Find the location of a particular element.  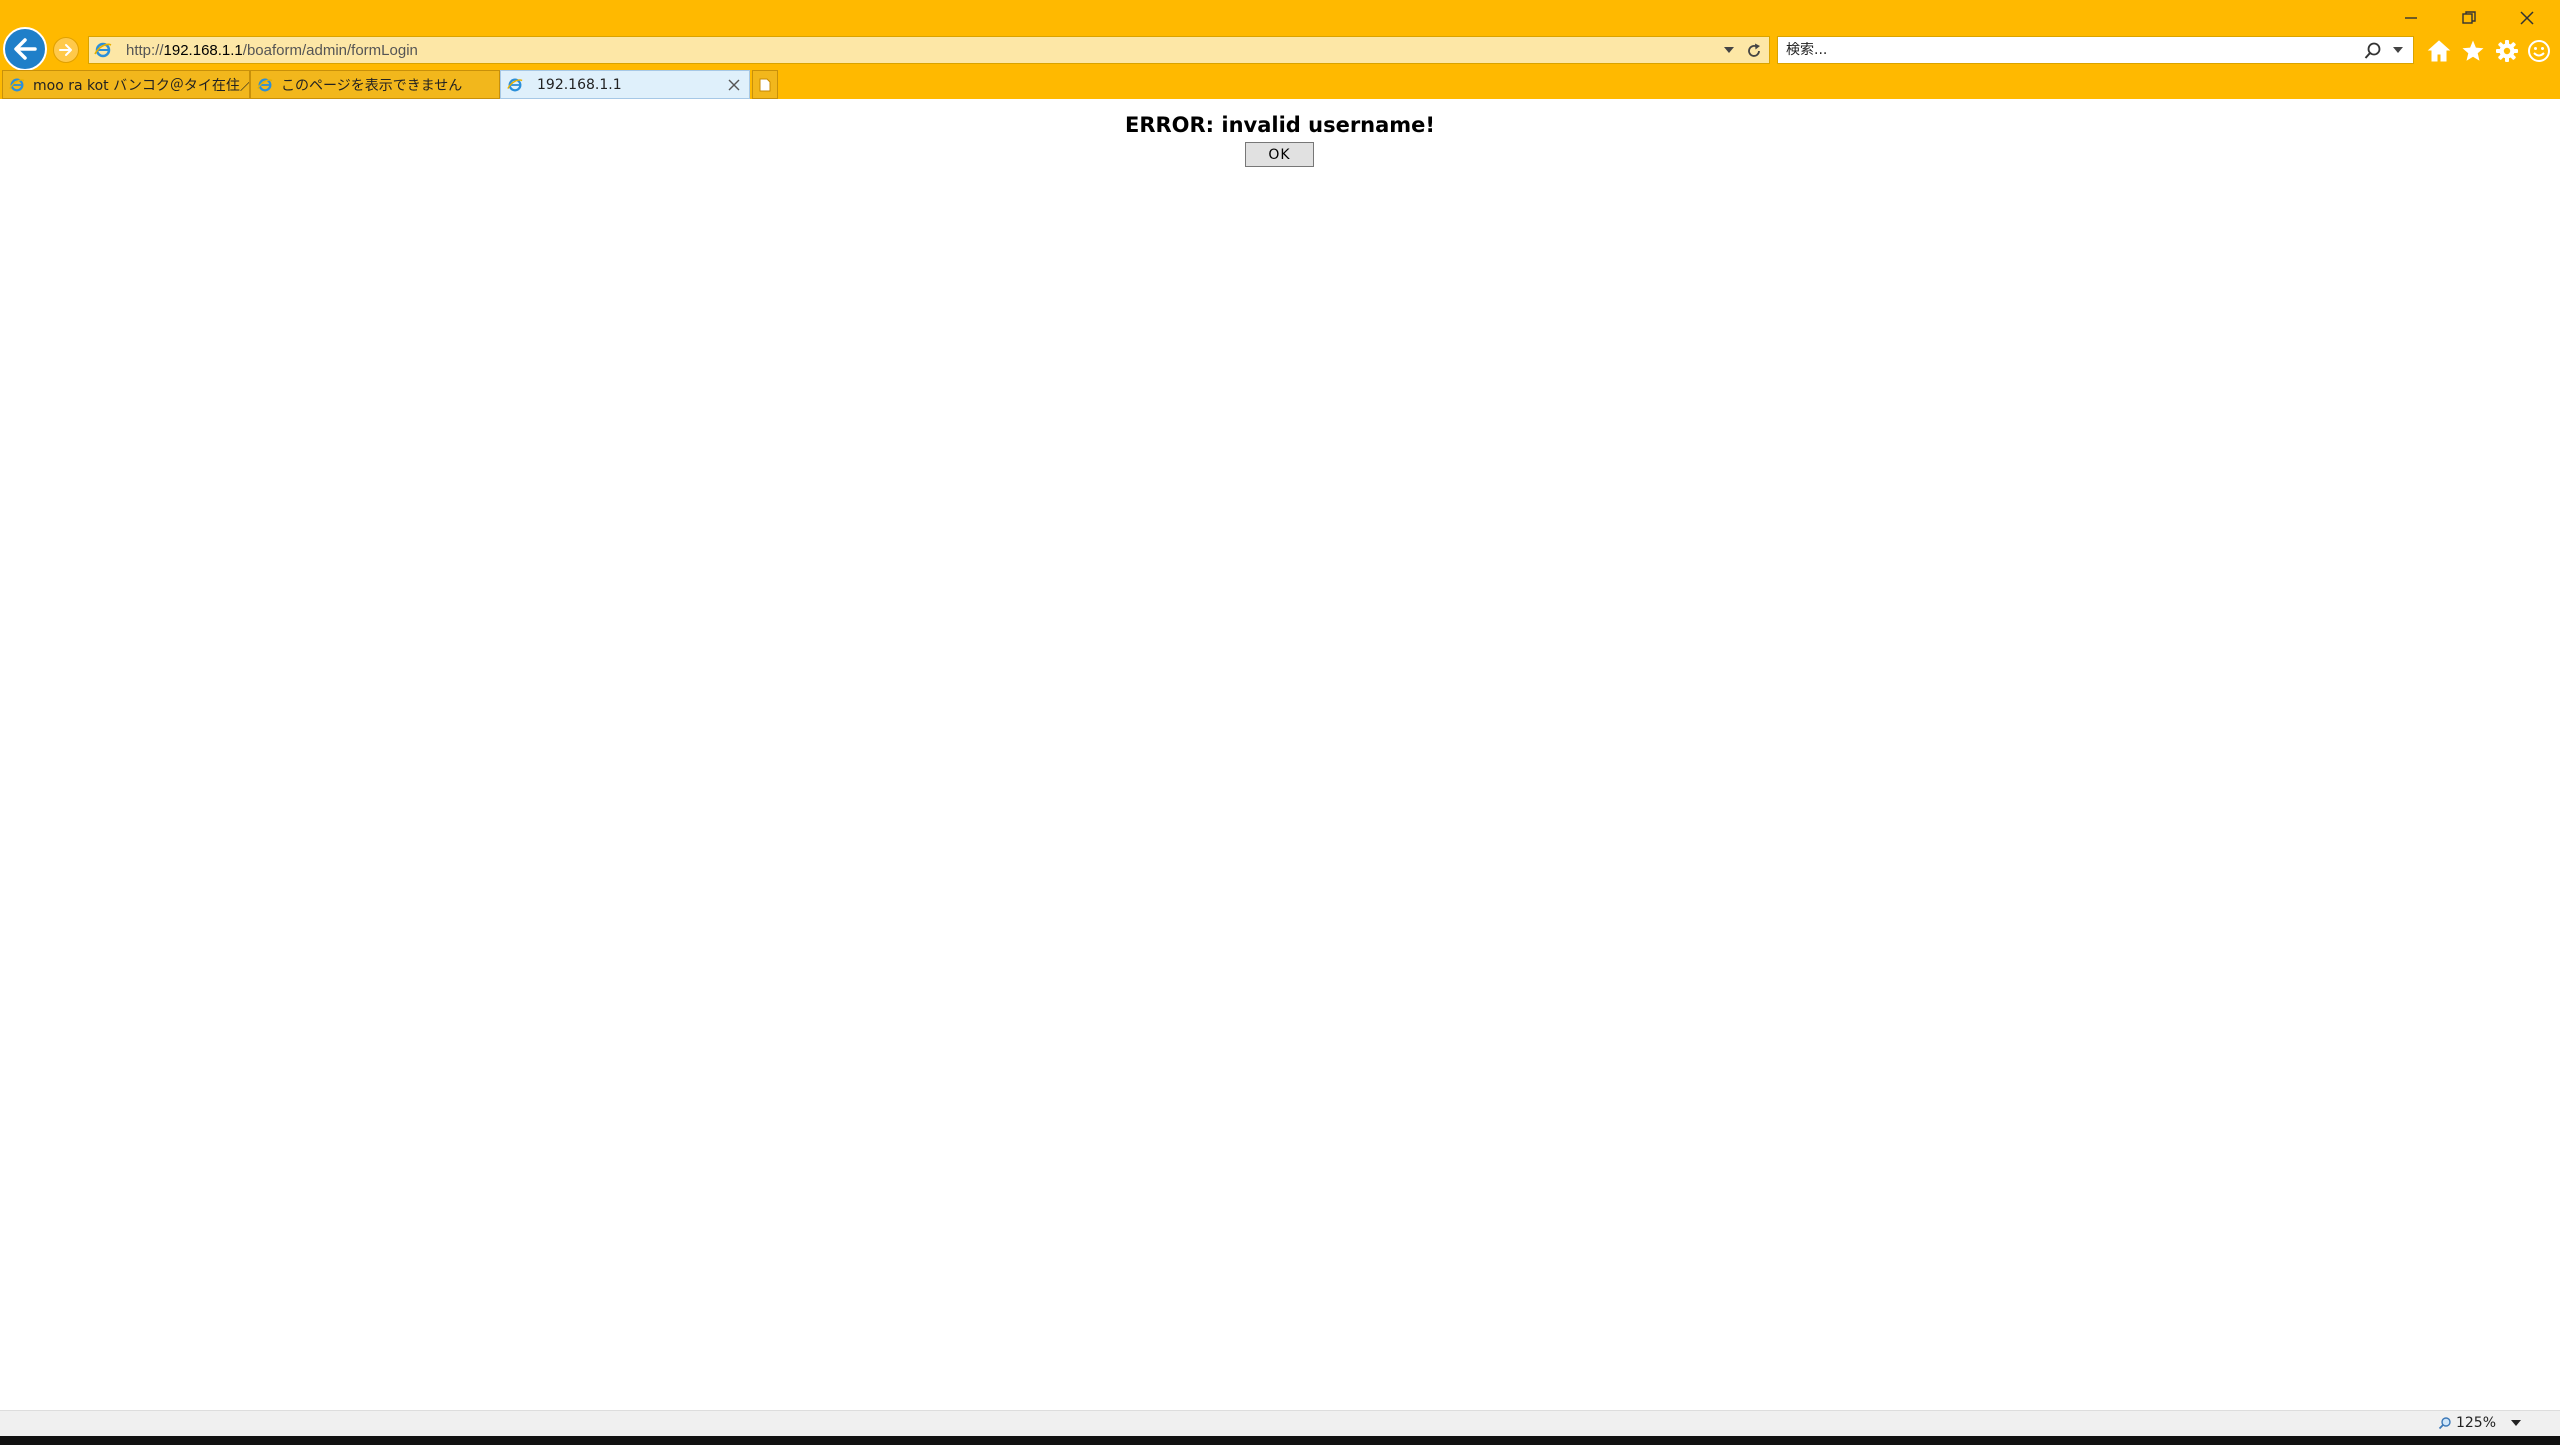

home-button is located at coordinates (2439, 51).